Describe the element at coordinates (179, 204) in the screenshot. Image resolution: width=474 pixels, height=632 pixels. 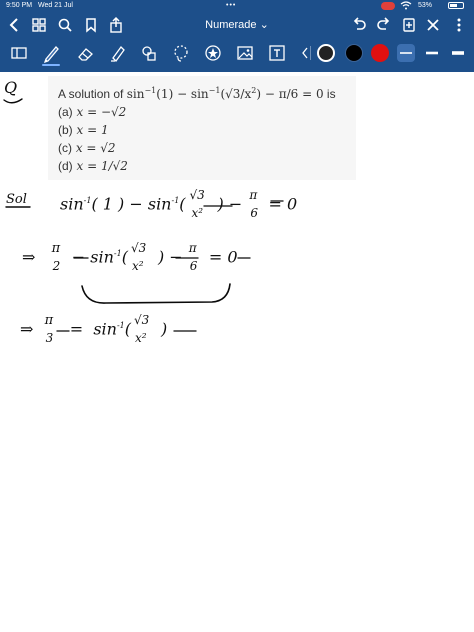
I see `solution-line-1: sin-1( 1 ) − sin-1(√3 x²) − π6 = 0` at that location.